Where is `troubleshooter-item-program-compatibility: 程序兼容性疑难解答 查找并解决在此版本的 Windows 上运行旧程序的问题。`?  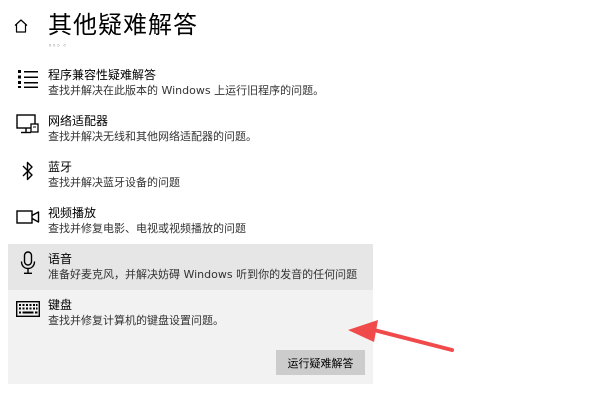
troubleshooter-item-program-compatibility: 程序兼容性疑难解答 查找并解决在此版本的 Windows 上运行旧程序的问题。 is located at coordinates (190, 83).